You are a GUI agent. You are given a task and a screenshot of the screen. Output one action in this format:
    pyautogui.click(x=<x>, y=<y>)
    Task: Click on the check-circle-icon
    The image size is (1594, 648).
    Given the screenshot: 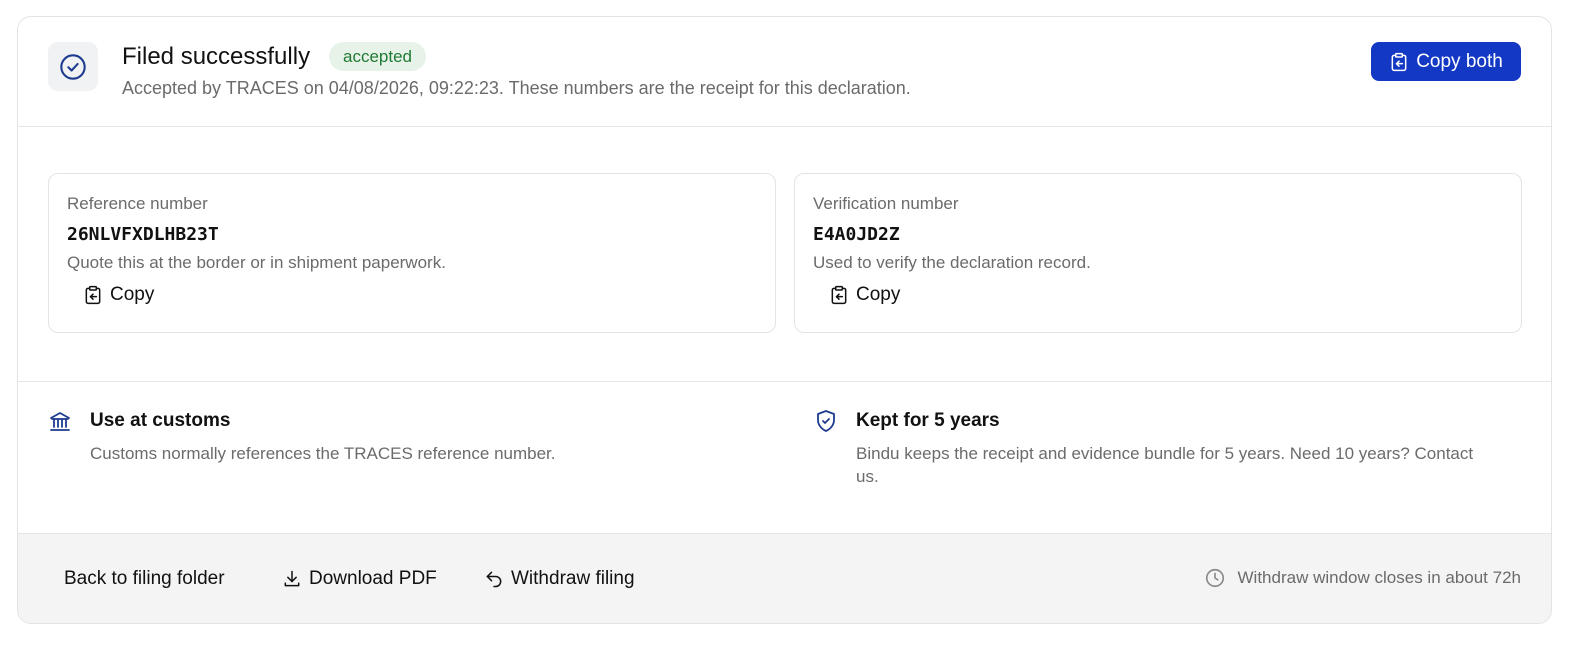 What is the action you would take?
    pyautogui.click(x=73, y=66)
    